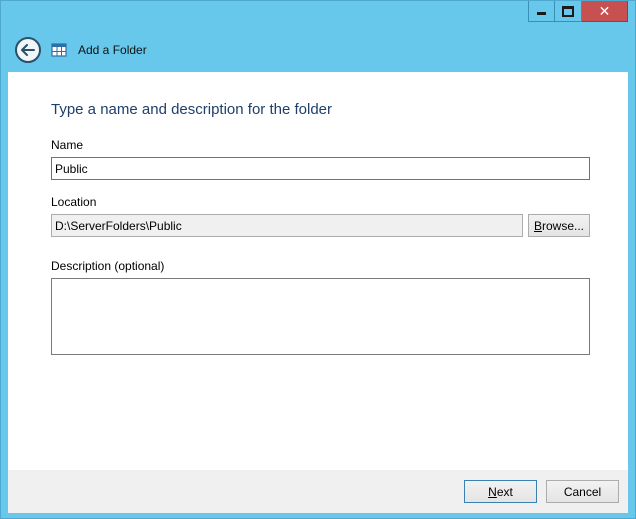 Image resolution: width=636 pixels, height=519 pixels. I want to click on caption-buttons: ✕, so click(578, 11).